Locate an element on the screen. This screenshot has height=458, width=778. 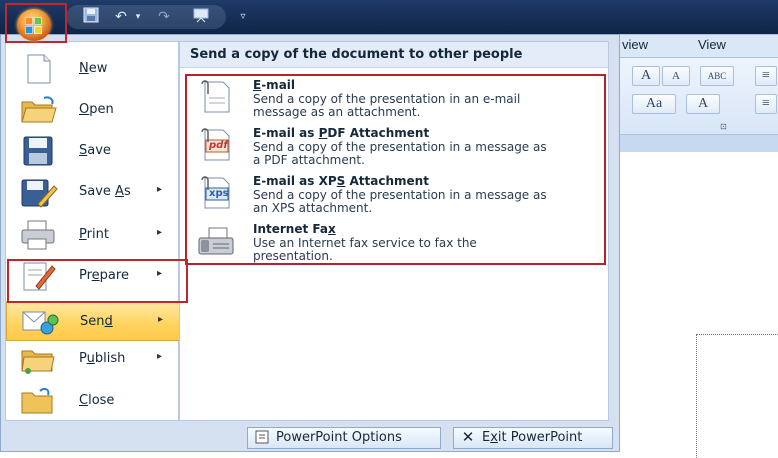
open-folder-icon is located at coordinates (38, 110).